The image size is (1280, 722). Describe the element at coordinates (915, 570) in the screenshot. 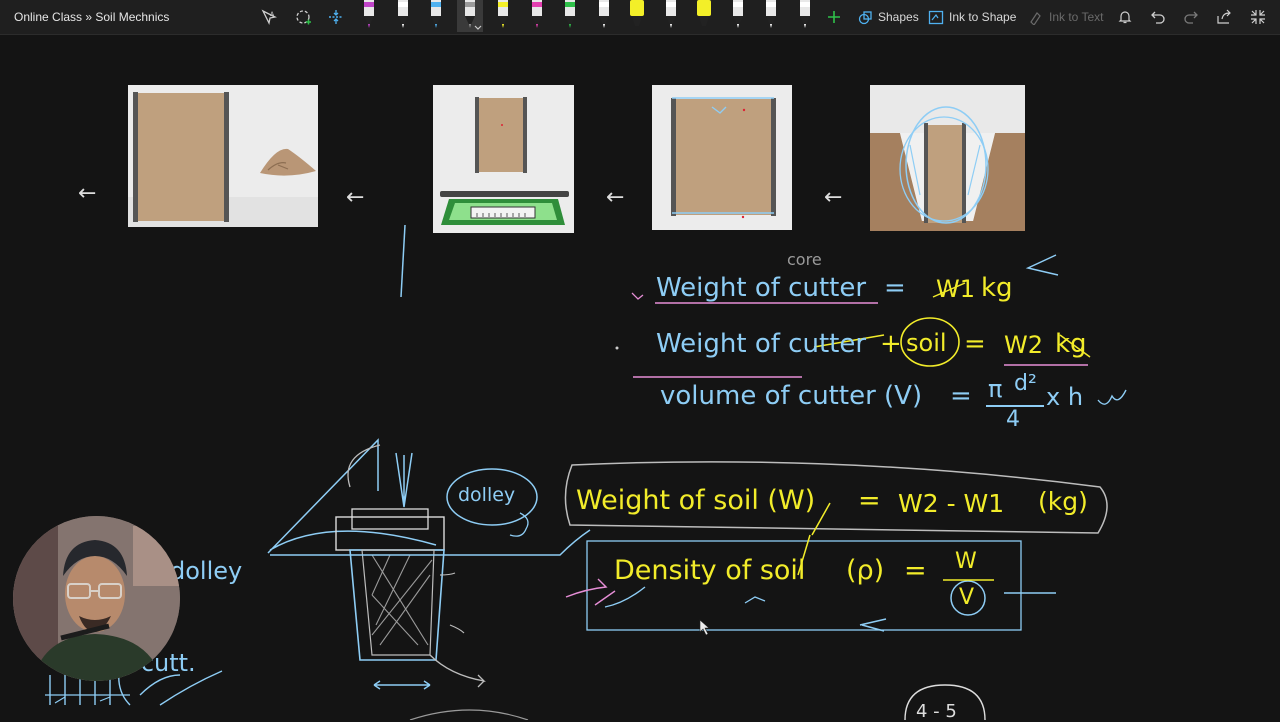

I see `density-equals: =` at that location.